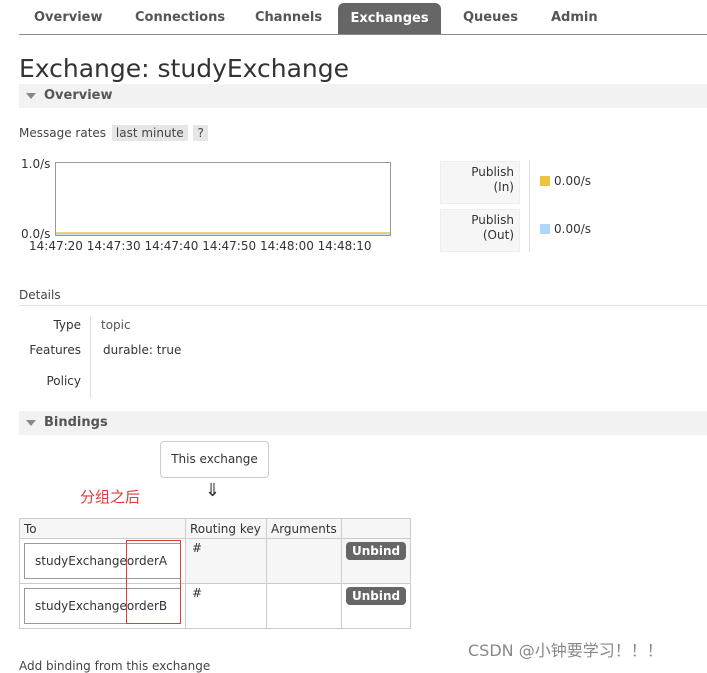 Image resolution: width=707 pixels, height=673 pixels. What do you see at coordinates (68, 17) in the screenshot?
I see `tab-overview: Overview` at bounding box center [68, 17].